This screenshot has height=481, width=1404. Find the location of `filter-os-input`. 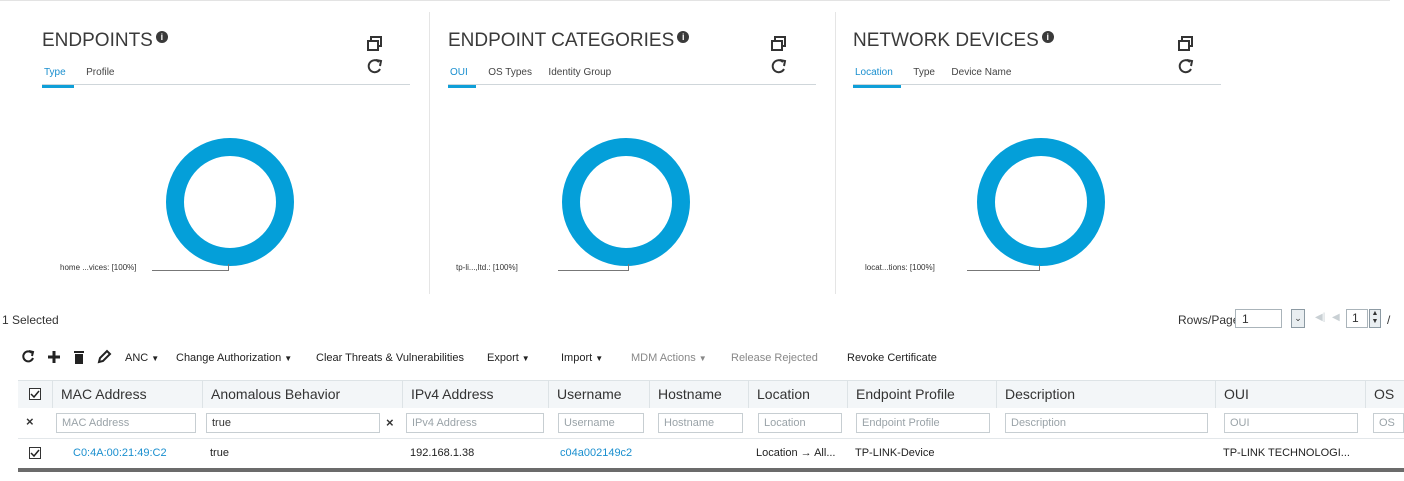

filter-os-input is located at coordinates (1388, 423).